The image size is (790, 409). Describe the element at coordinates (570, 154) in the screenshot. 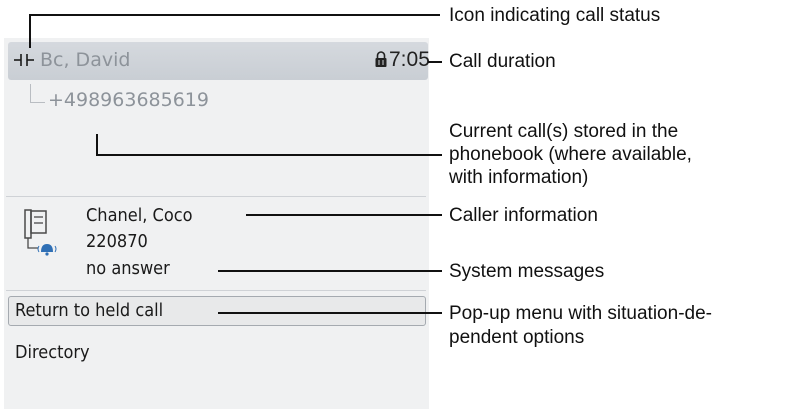

I see `callout-phonebook-line2: phonebook (where available,` at that location.